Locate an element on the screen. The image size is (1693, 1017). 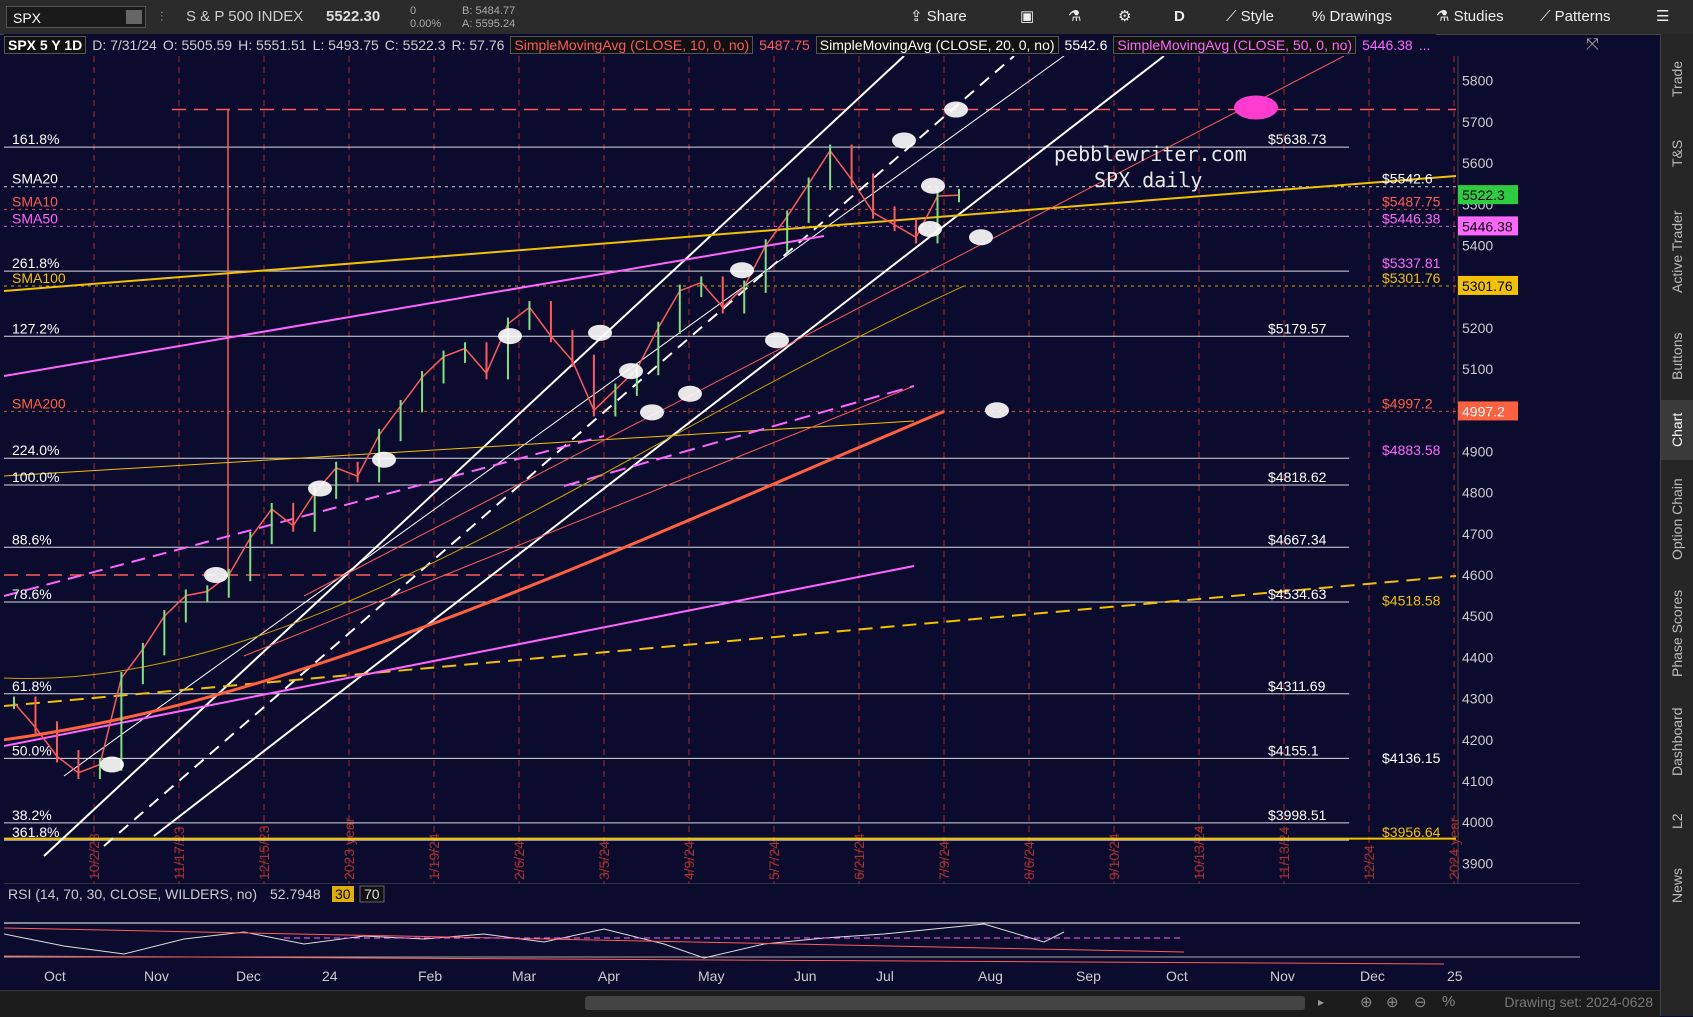
x-tick-label: Feb is located at coordinates (430, 976).